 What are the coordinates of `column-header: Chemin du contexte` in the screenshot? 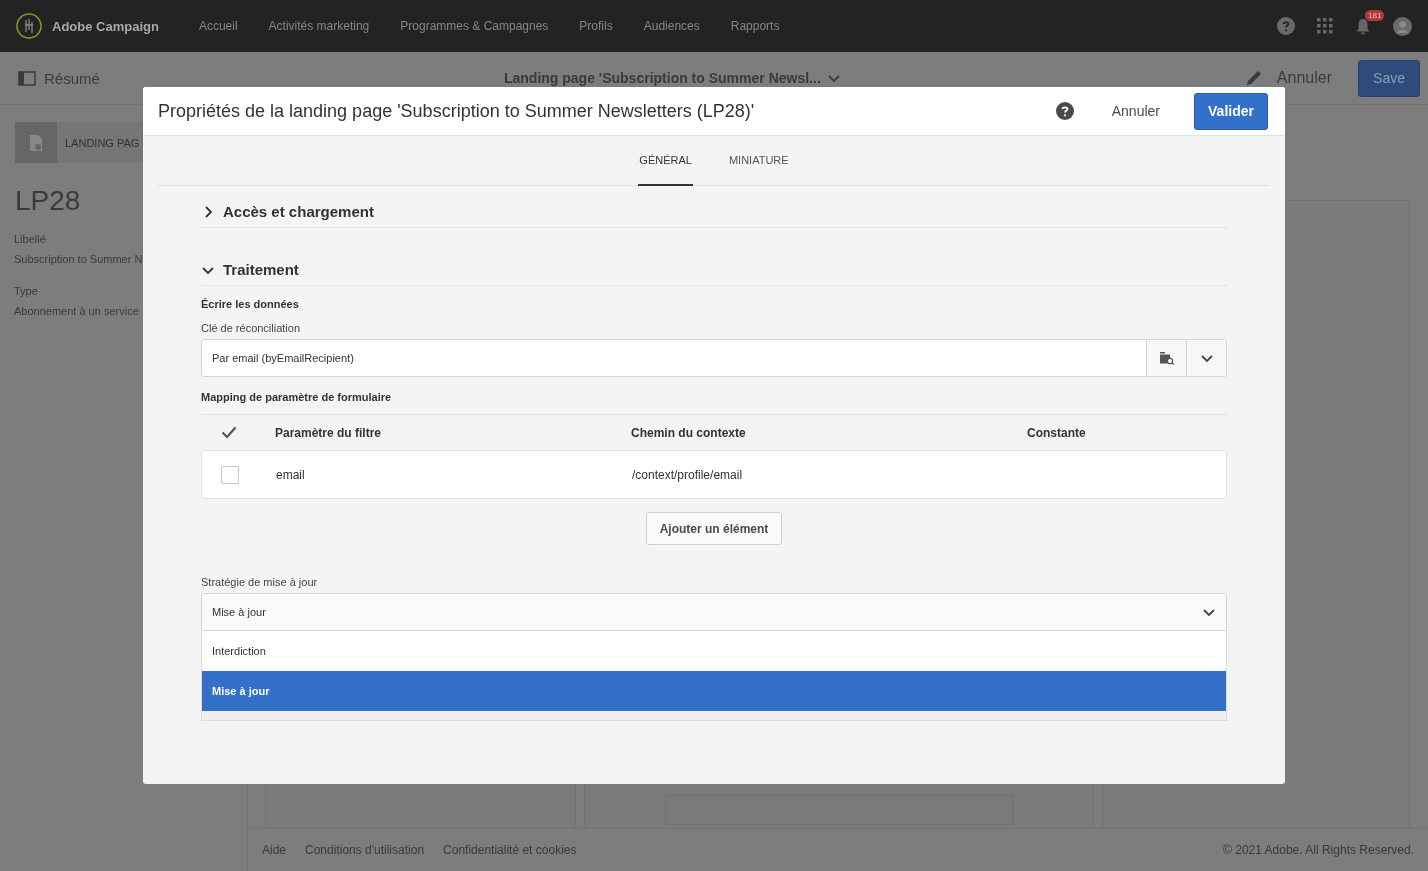 It's located at (689, 432).